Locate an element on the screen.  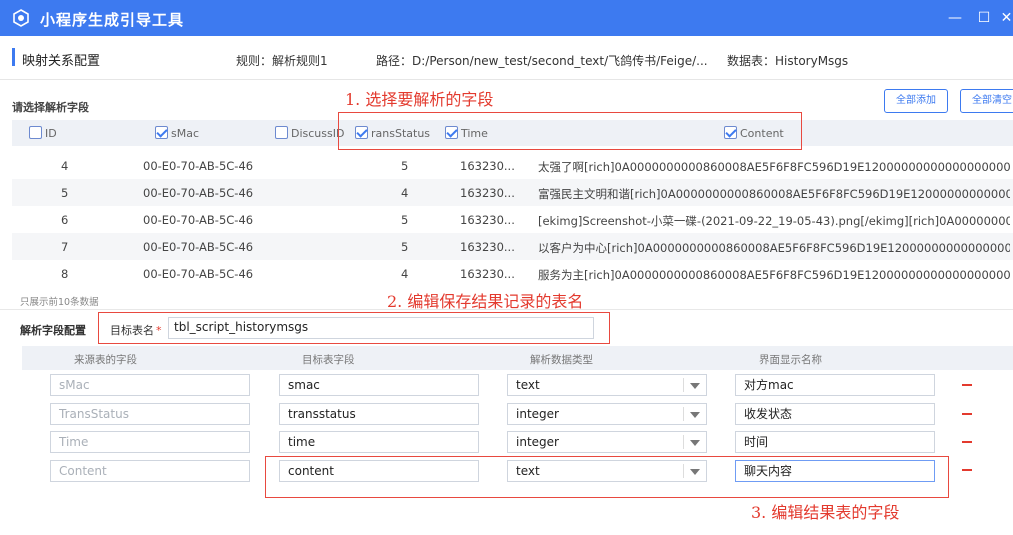
type-select: text is located at coordinates (607, 385).